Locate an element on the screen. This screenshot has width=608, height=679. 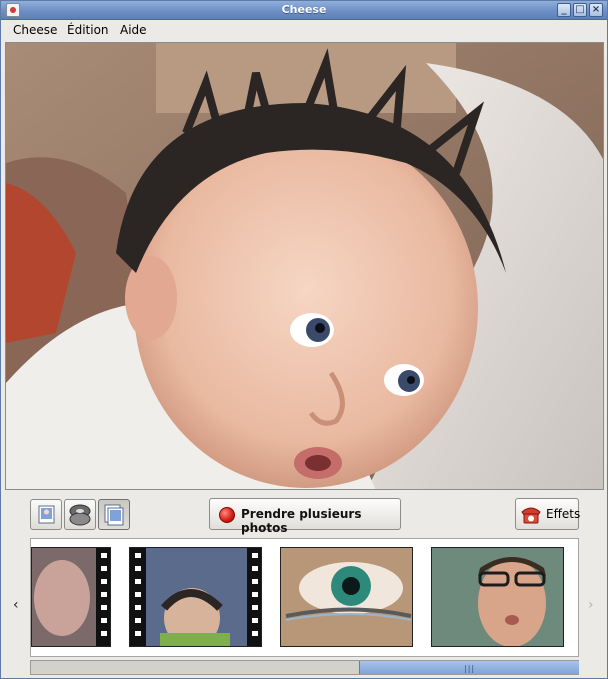
menu-edition: Édition is located at coordinates (88, 30).